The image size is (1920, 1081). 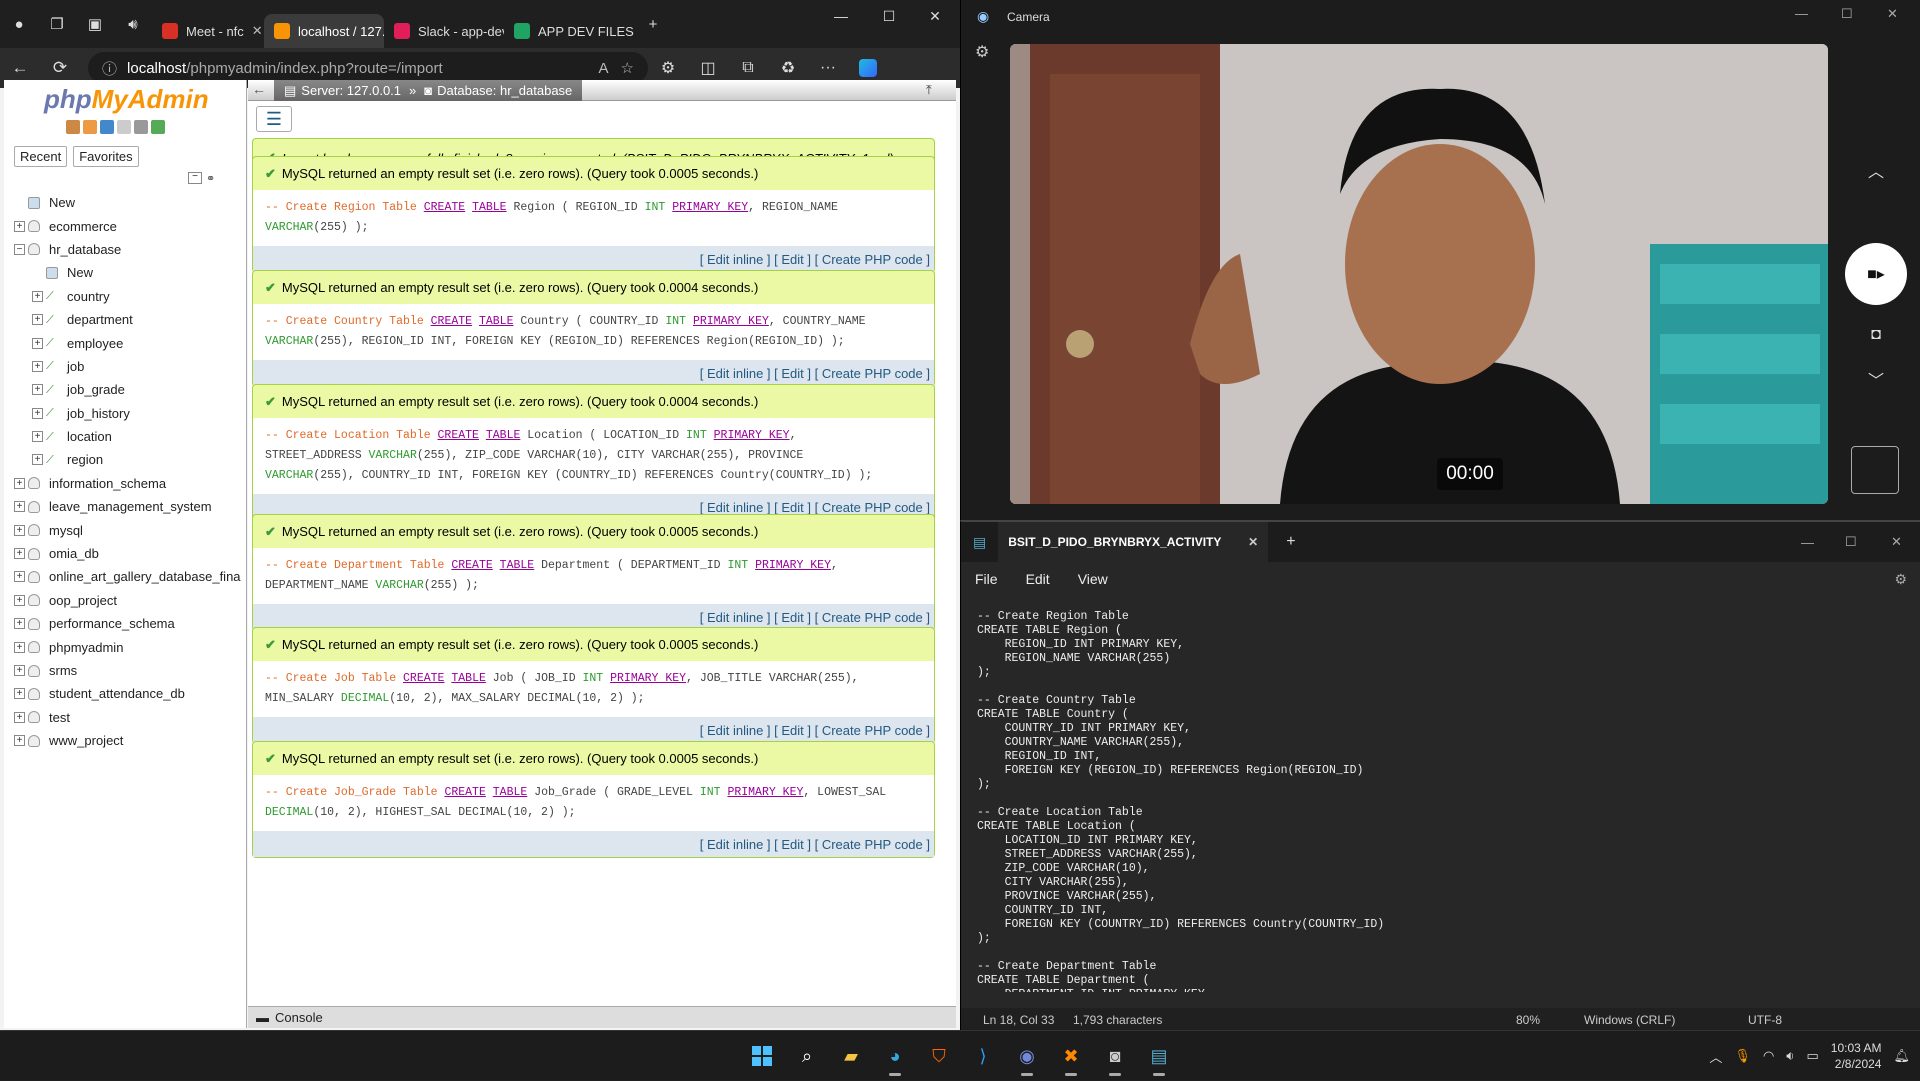 I want to click on tree-table-item: +⟋employee, so click(x=129, y=342).